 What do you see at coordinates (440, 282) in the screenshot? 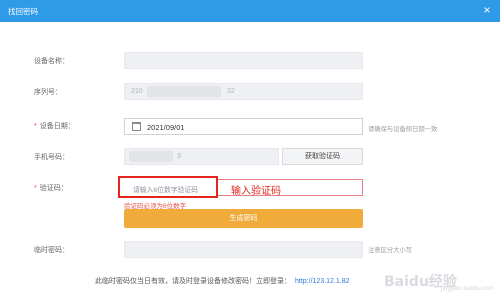
I see `baidu-watermark: Baidu经验 jingyan.baidu.com` at bounding box center [440, 282].